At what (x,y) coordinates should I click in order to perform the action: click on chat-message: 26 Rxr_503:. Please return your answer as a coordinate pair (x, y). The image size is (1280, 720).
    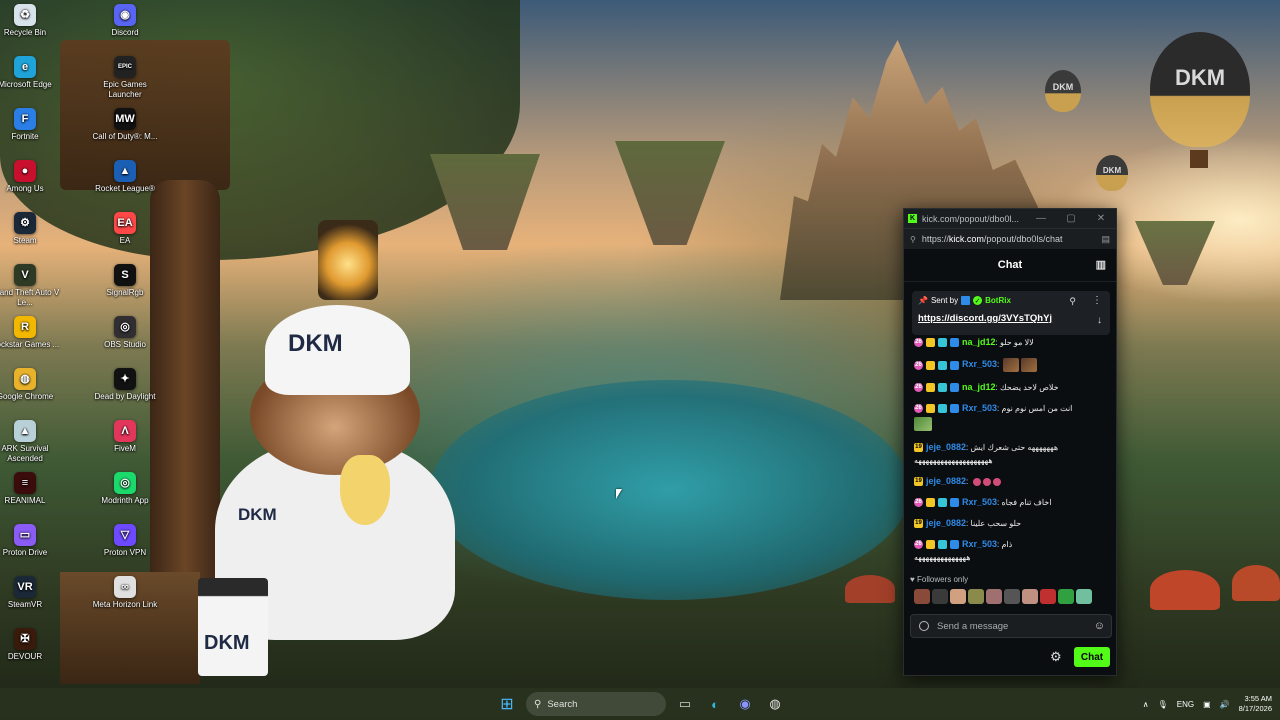
    Looking at the image, I should click on (1012, 365).